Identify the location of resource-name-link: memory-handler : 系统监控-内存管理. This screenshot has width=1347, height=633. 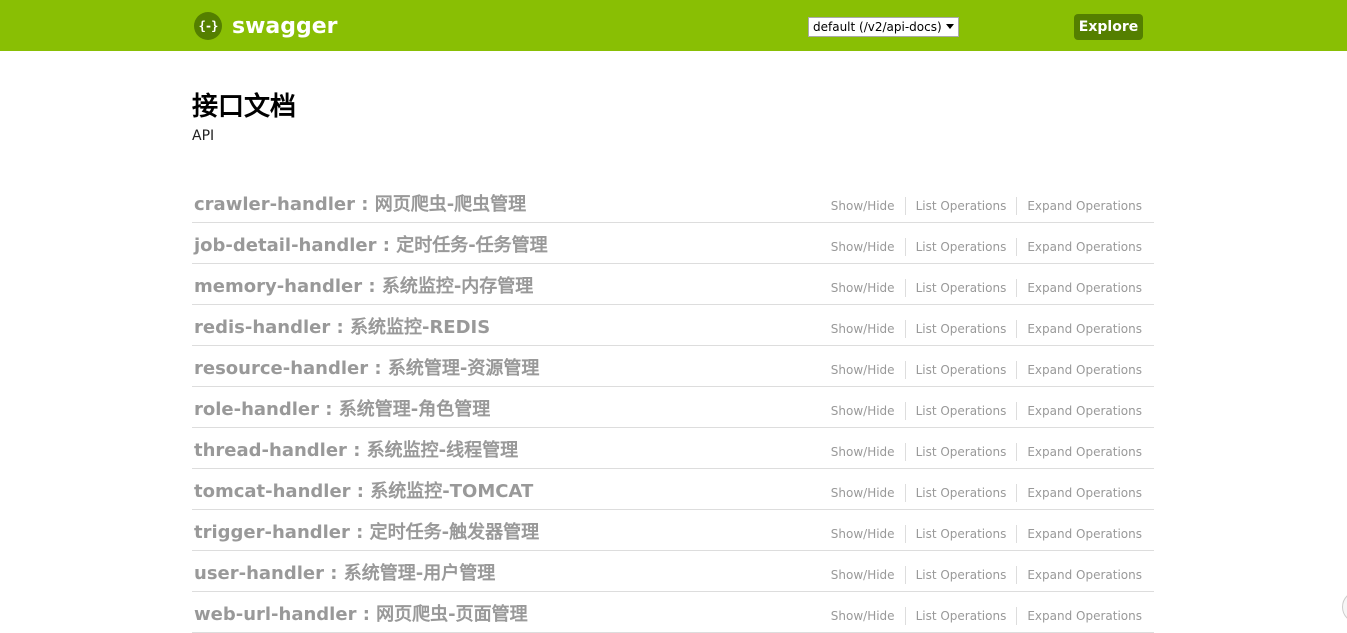
(363, 285).